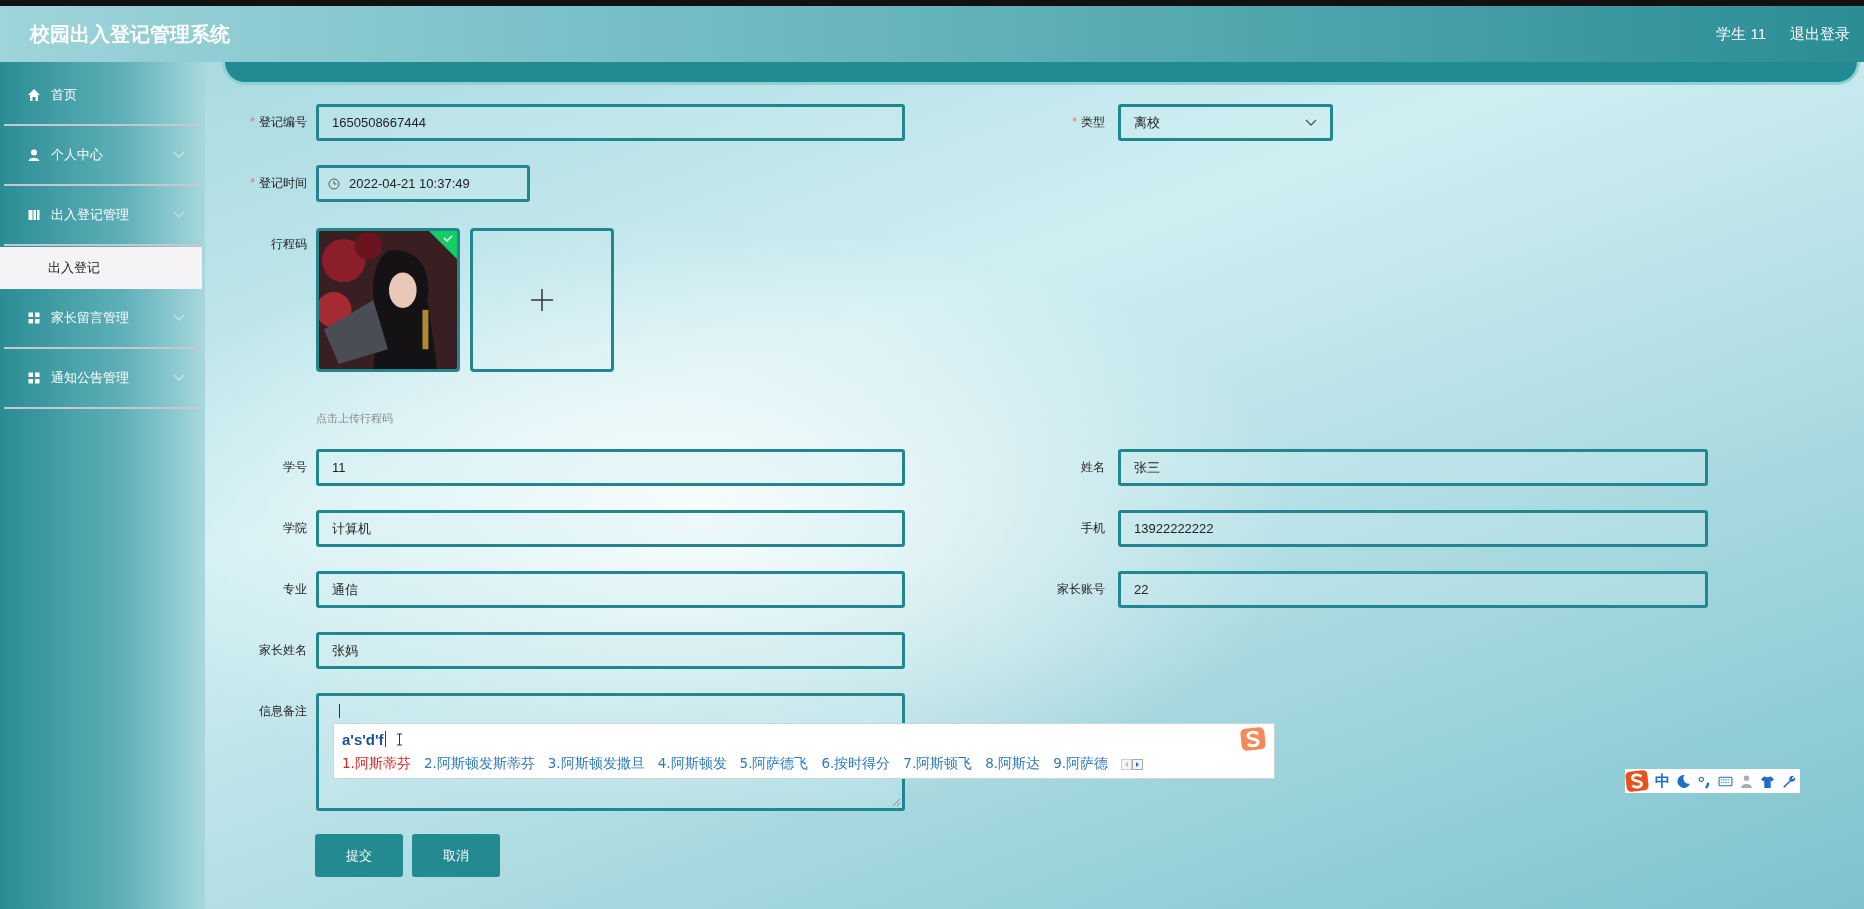  What do you see at coordinates (1311, 122) in the screenshot?
I see `caret-icon` at bounding box center [1311, 122].